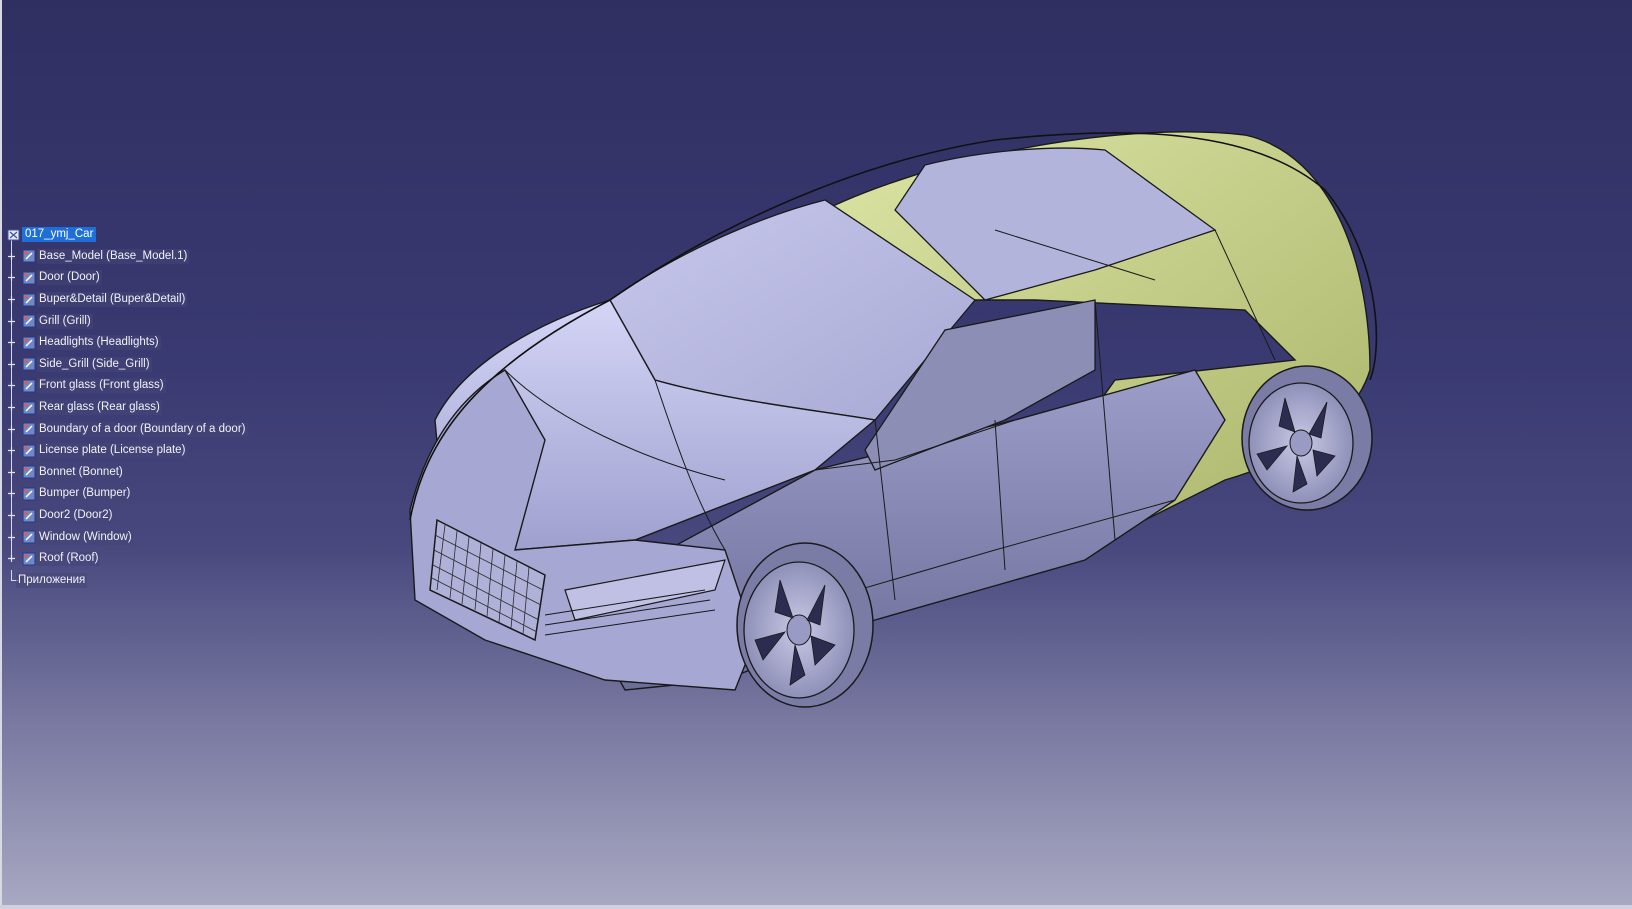 The height and width of the screenshot is (909, 1632). I want to click on tree-item-label: Door (Door), so click(69, 278).